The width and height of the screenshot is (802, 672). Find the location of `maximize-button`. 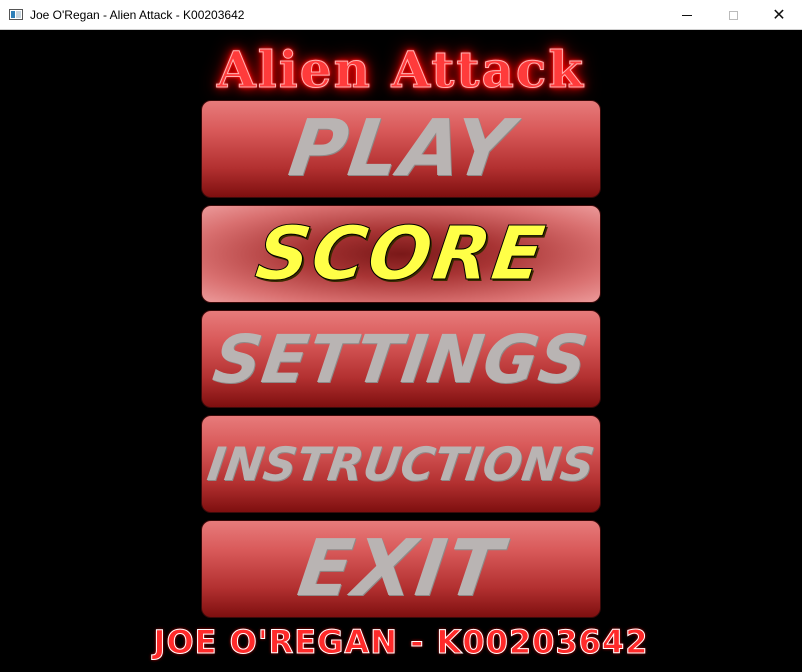

maximize-button is located at coordinates (733, 15).